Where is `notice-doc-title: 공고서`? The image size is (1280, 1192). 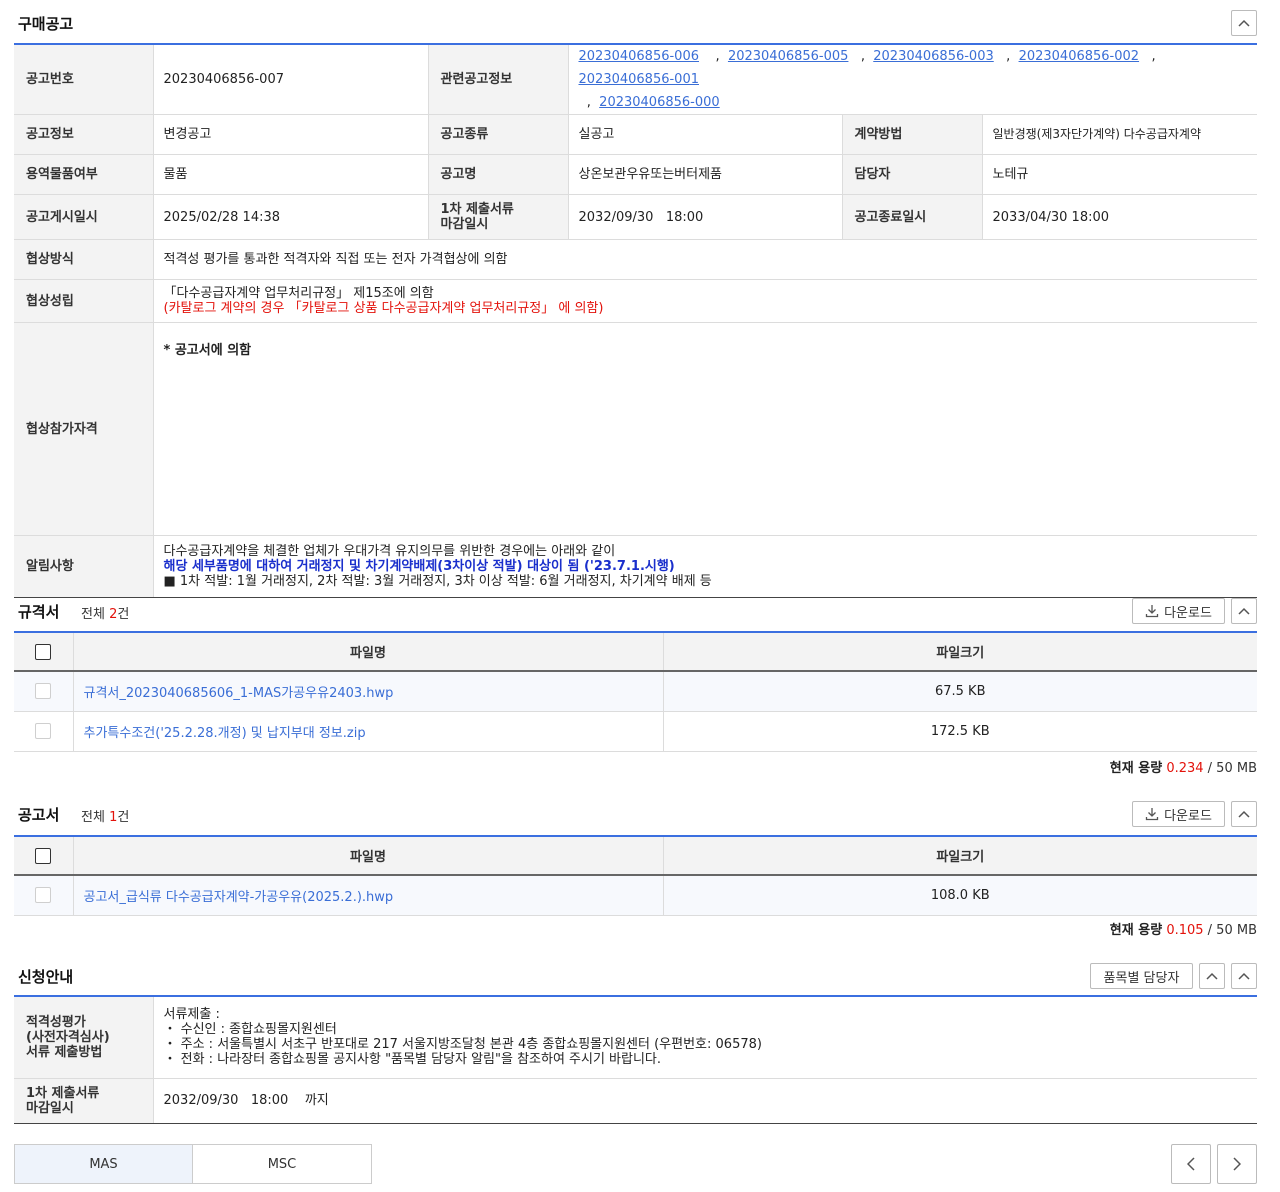 notice-doc-title: 공고서 is located at coordinates (39, 815).